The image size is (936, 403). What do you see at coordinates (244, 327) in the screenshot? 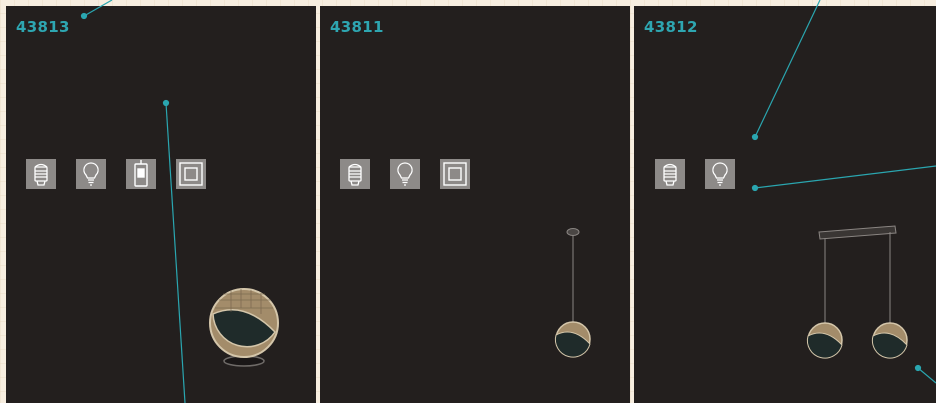
I see `round-table-lamp-image` at bounding box center [244, 327].